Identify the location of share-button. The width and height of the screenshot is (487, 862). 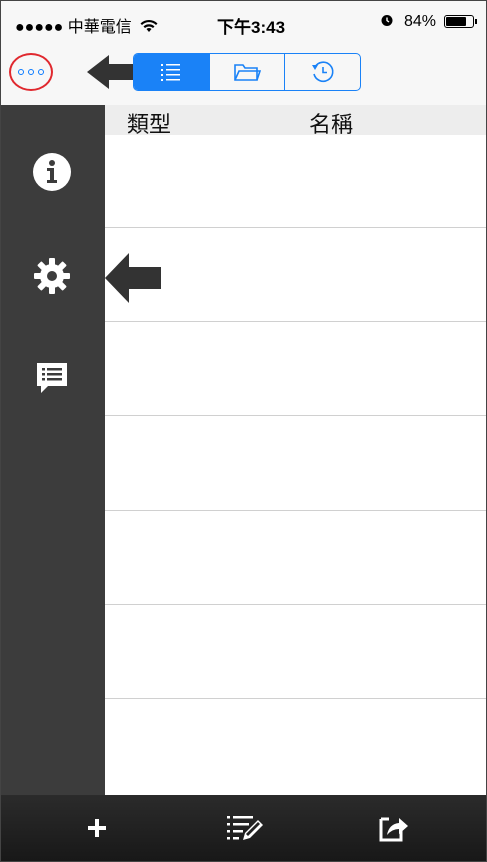
(393, 828).